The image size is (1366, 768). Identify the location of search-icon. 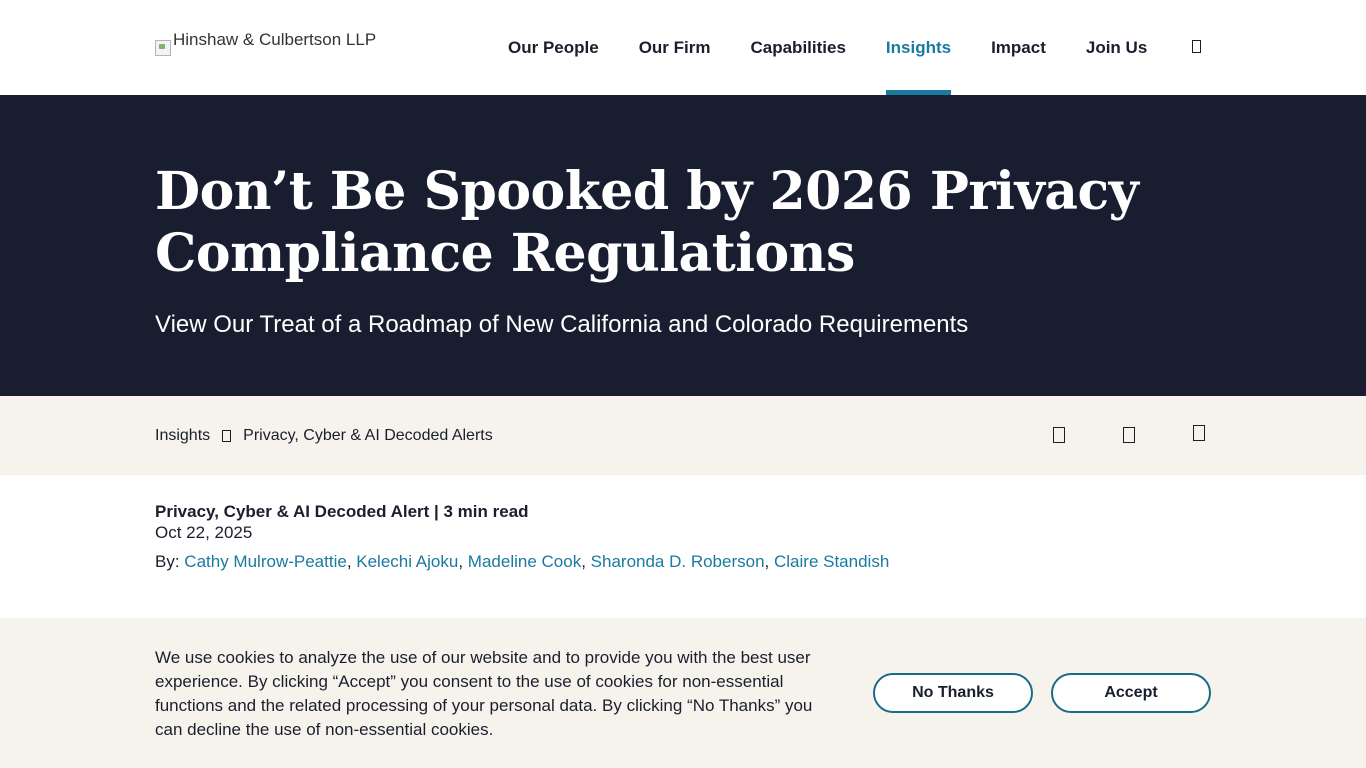
(1199, 47).